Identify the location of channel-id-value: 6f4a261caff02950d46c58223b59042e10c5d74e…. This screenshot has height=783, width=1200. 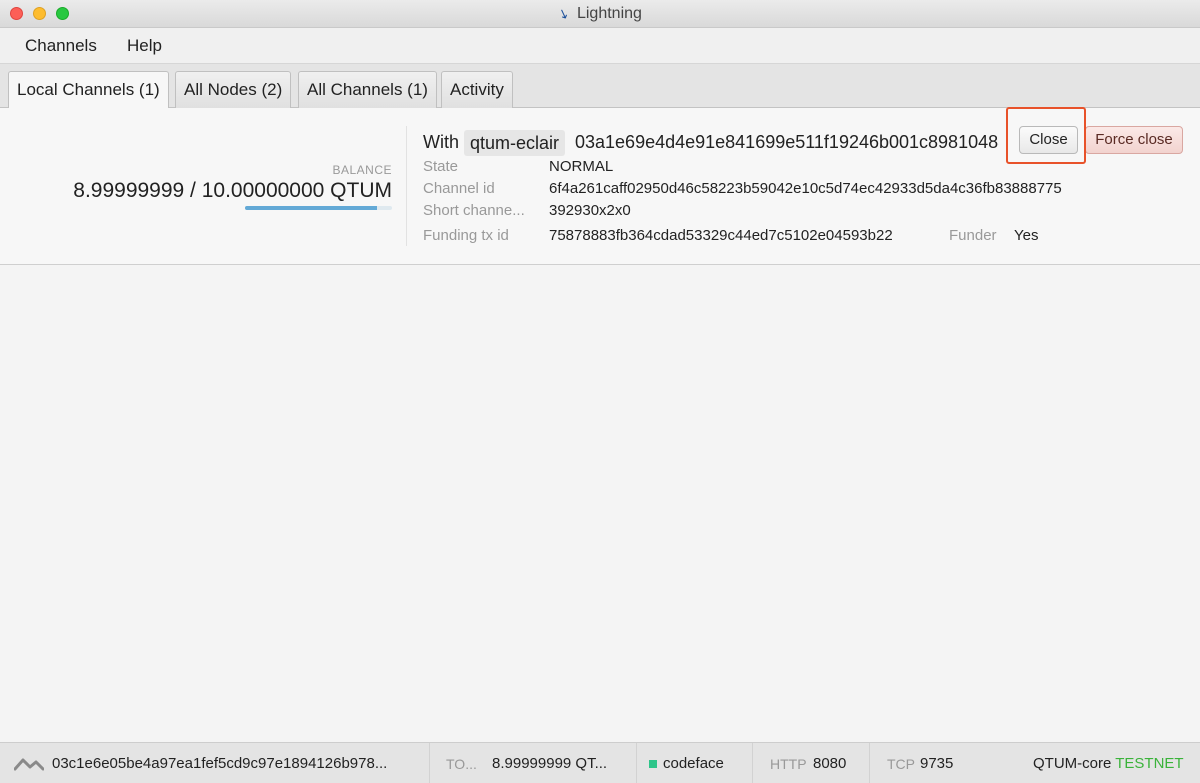
(805, 188).